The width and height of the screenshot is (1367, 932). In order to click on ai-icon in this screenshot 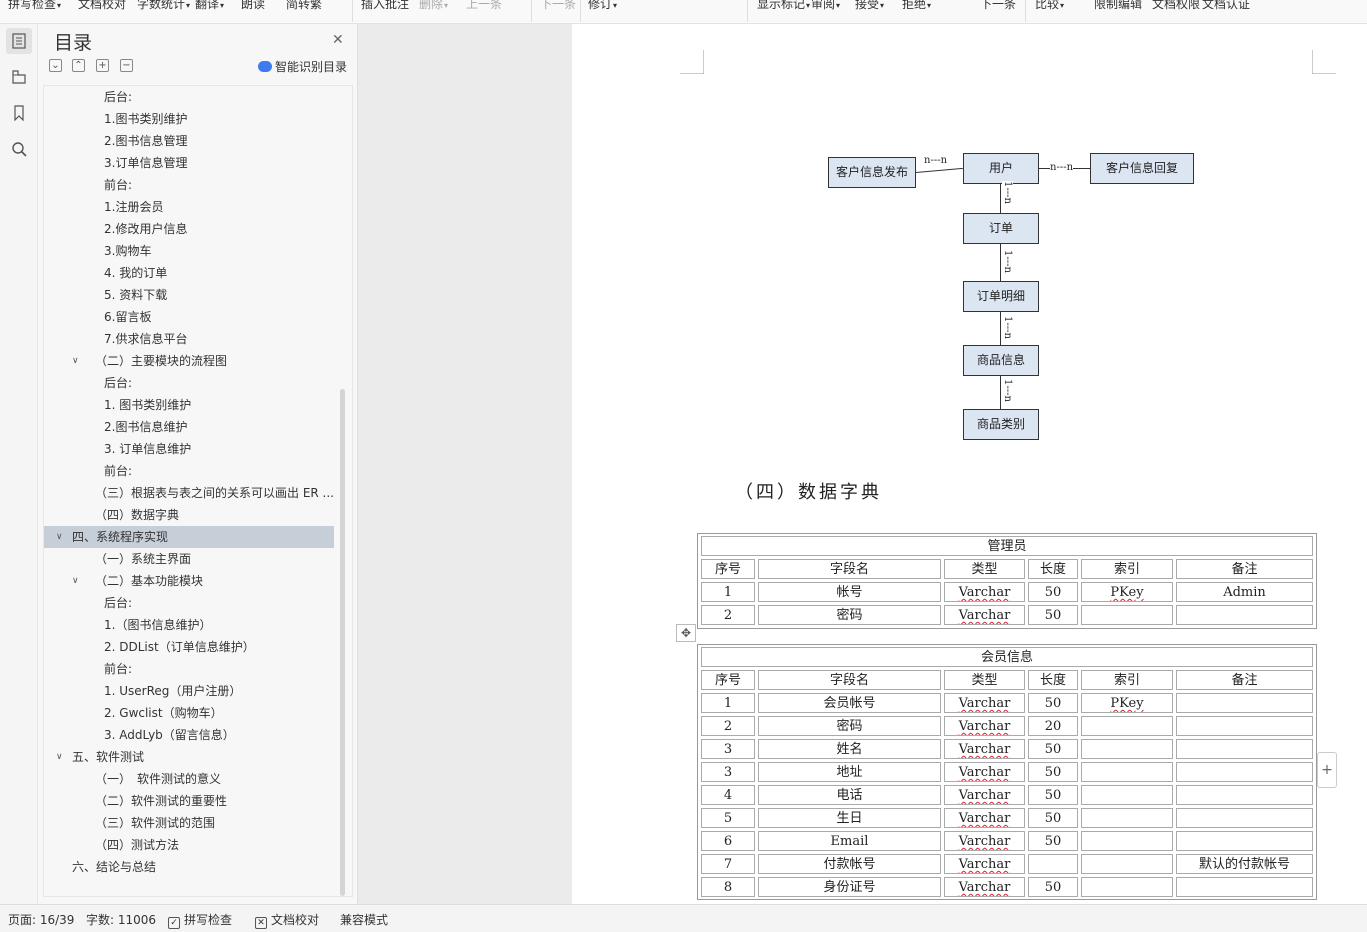, I will do `click(265, 66)`.